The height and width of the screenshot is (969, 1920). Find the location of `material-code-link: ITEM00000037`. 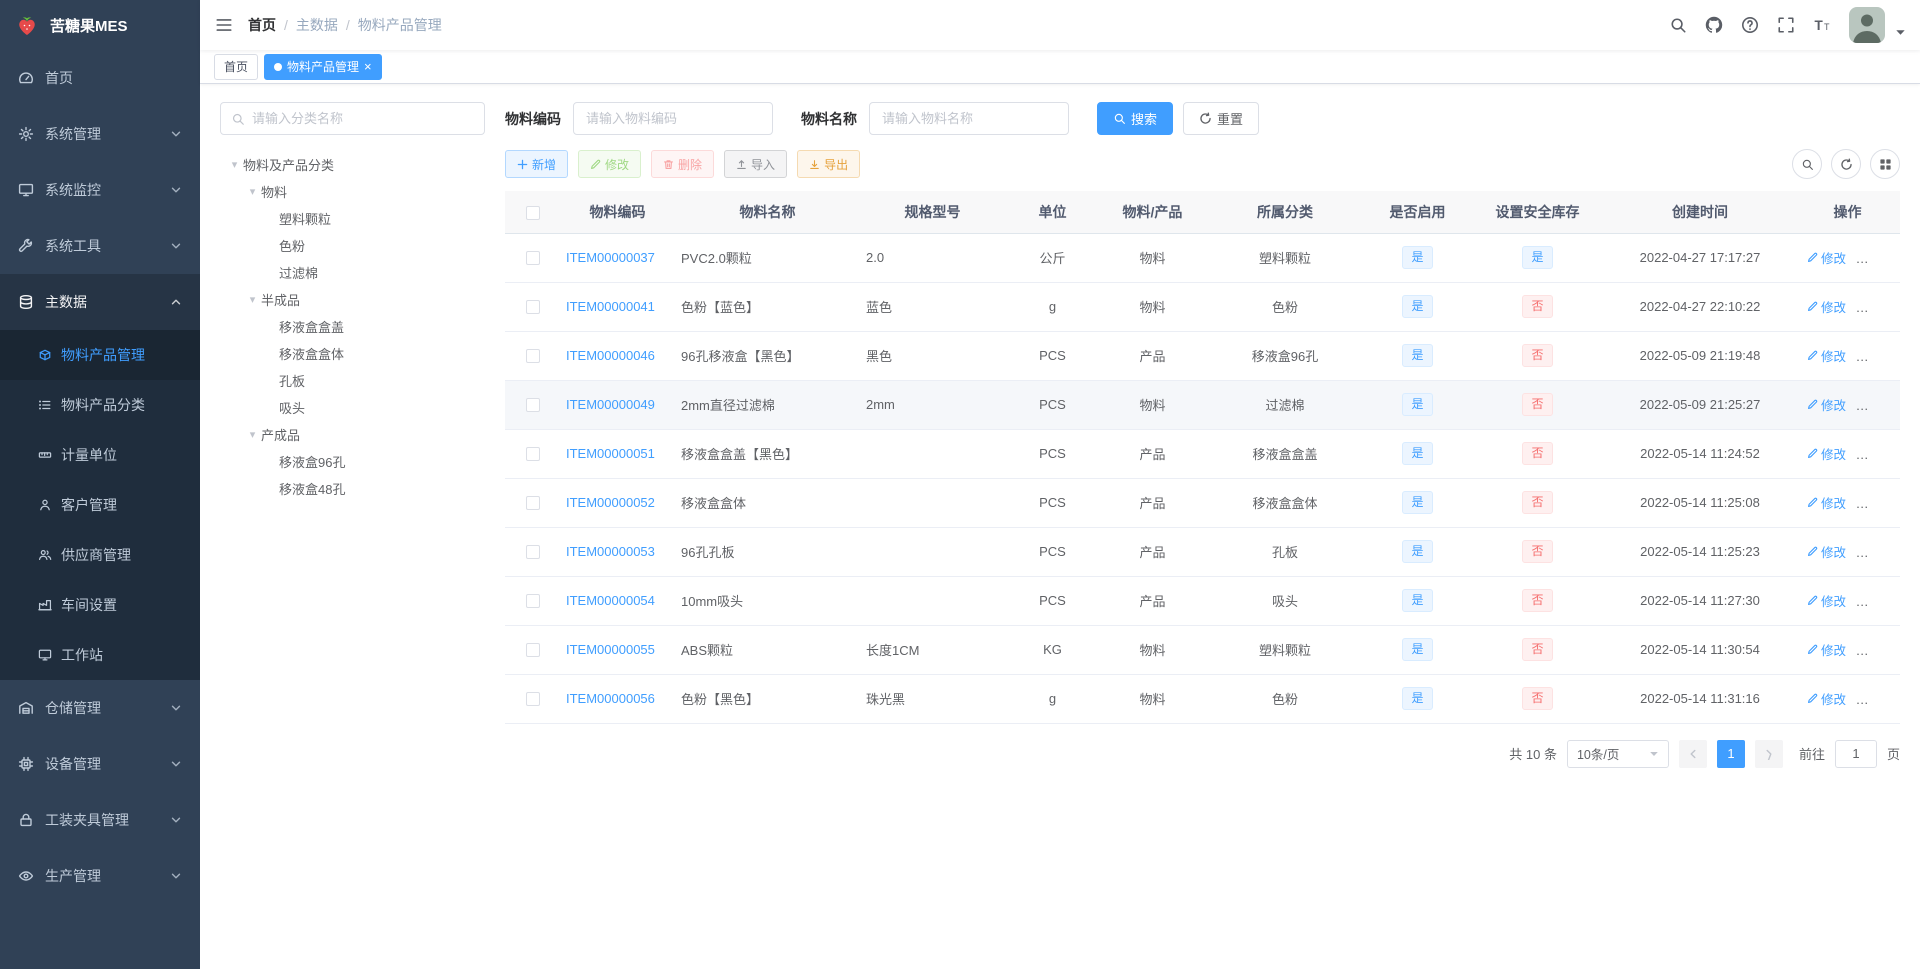

material-code-link: ITEM00000037 is located at coordinates (610, 257).